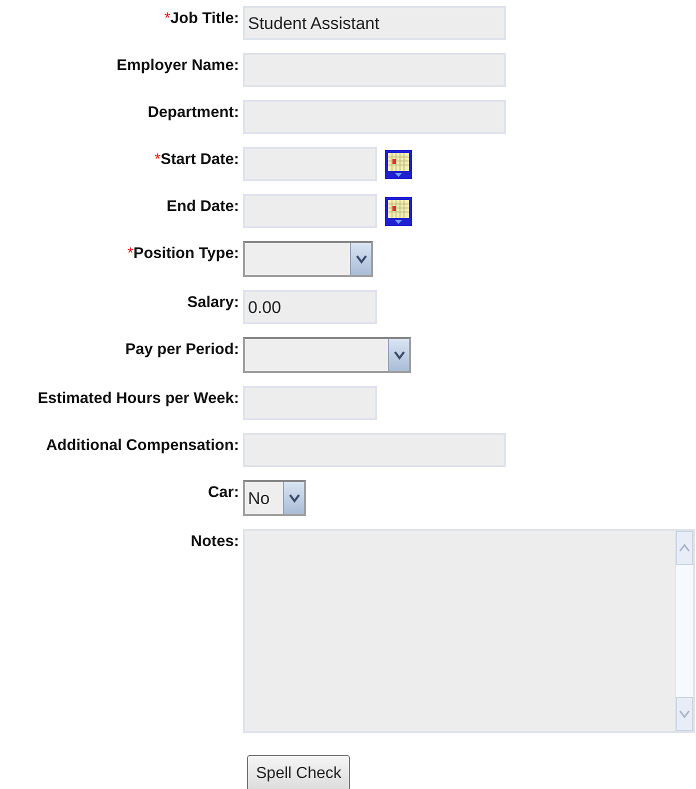  I want to click on field-label: Car:, so click(223, 492).